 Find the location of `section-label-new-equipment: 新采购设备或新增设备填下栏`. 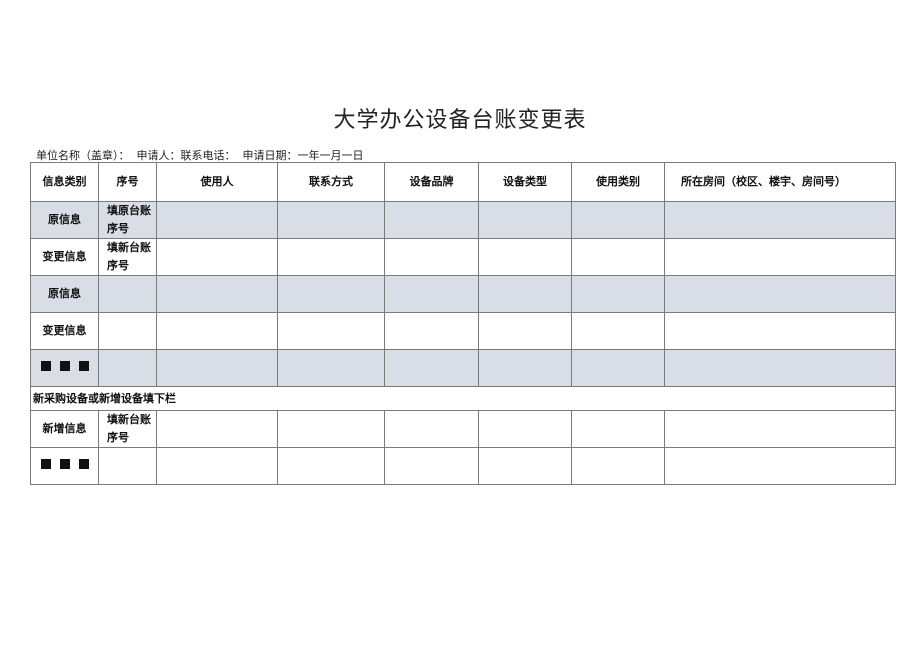

section-label-new-equipment: 新采购设备或新增设备填下栏 is located at coordinates (463, 398).